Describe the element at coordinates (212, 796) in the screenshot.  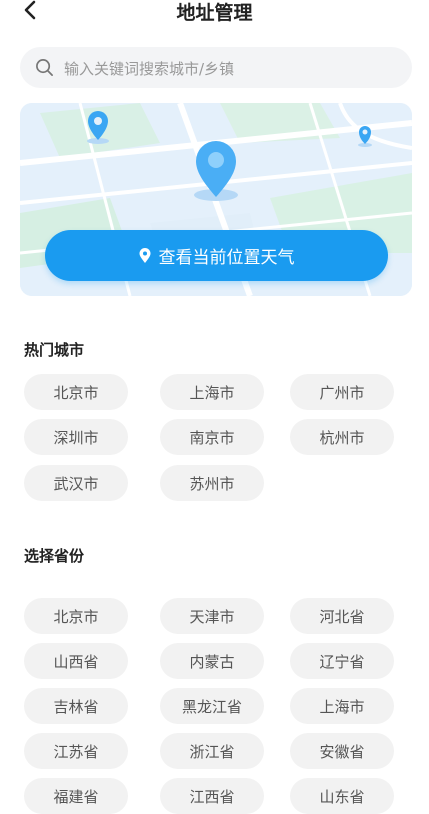
I see `province-chip: 江西省` at that location.